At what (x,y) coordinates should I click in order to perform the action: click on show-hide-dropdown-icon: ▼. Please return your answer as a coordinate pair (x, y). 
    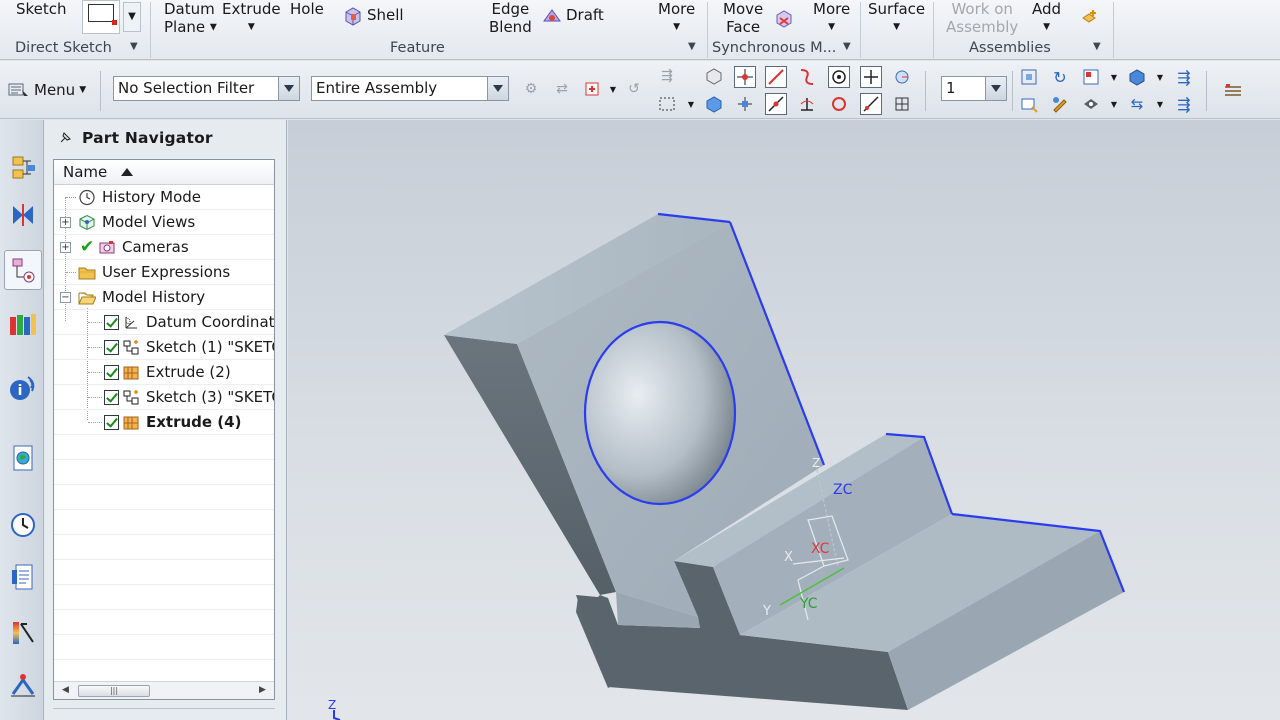
    Looking at the image, I should click on (1114, 104).